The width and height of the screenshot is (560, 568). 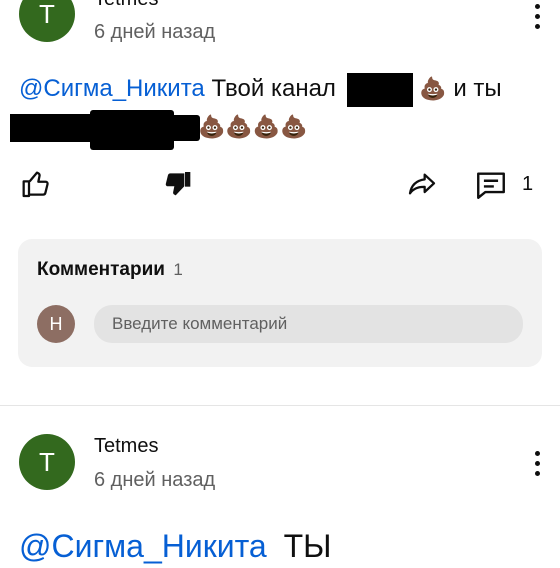 I want to click on emoji-row: 💩💩💩💩, so click(x=253, y=127).